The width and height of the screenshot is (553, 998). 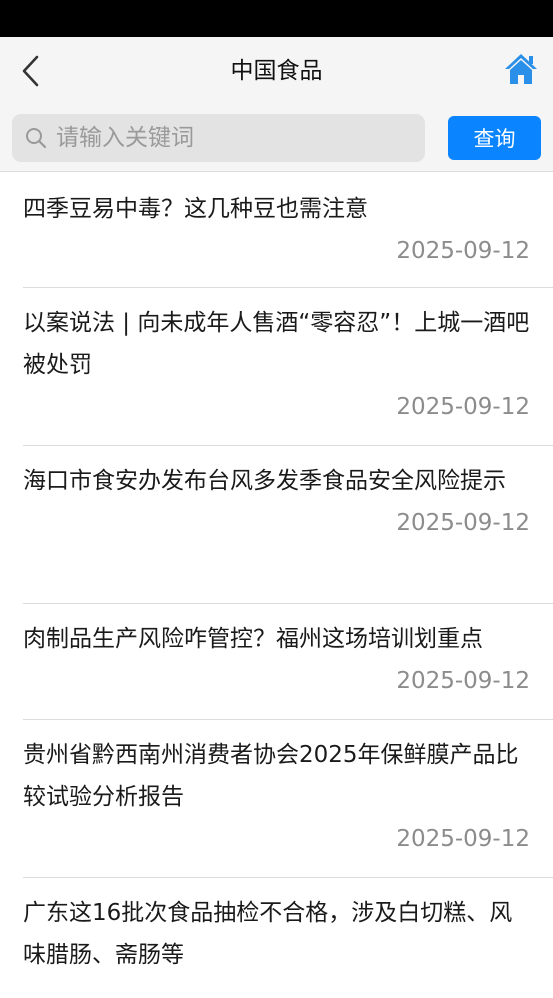 I want to click on news-title: 贵州省黔西南州消费者协会2025年保鲜膜产品比较试验分析报告, so click(x=271, y=776).